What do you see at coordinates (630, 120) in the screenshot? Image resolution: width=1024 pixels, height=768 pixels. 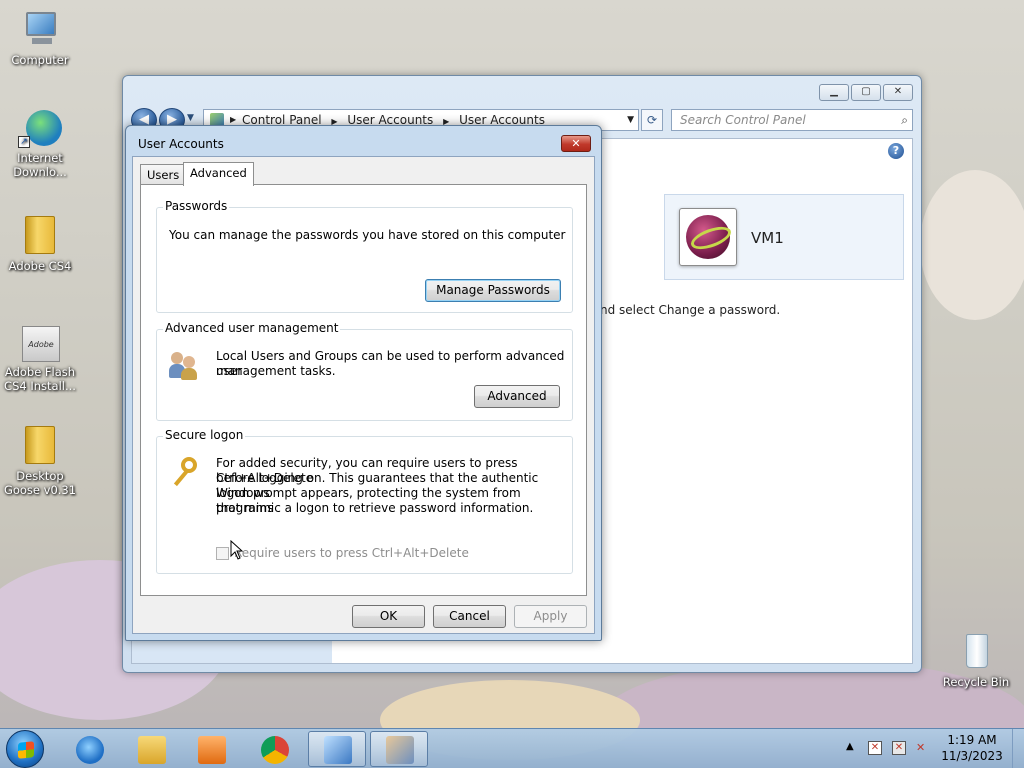 I see `address-dropdown-icon: ▼` at bounding box center [630, 120].